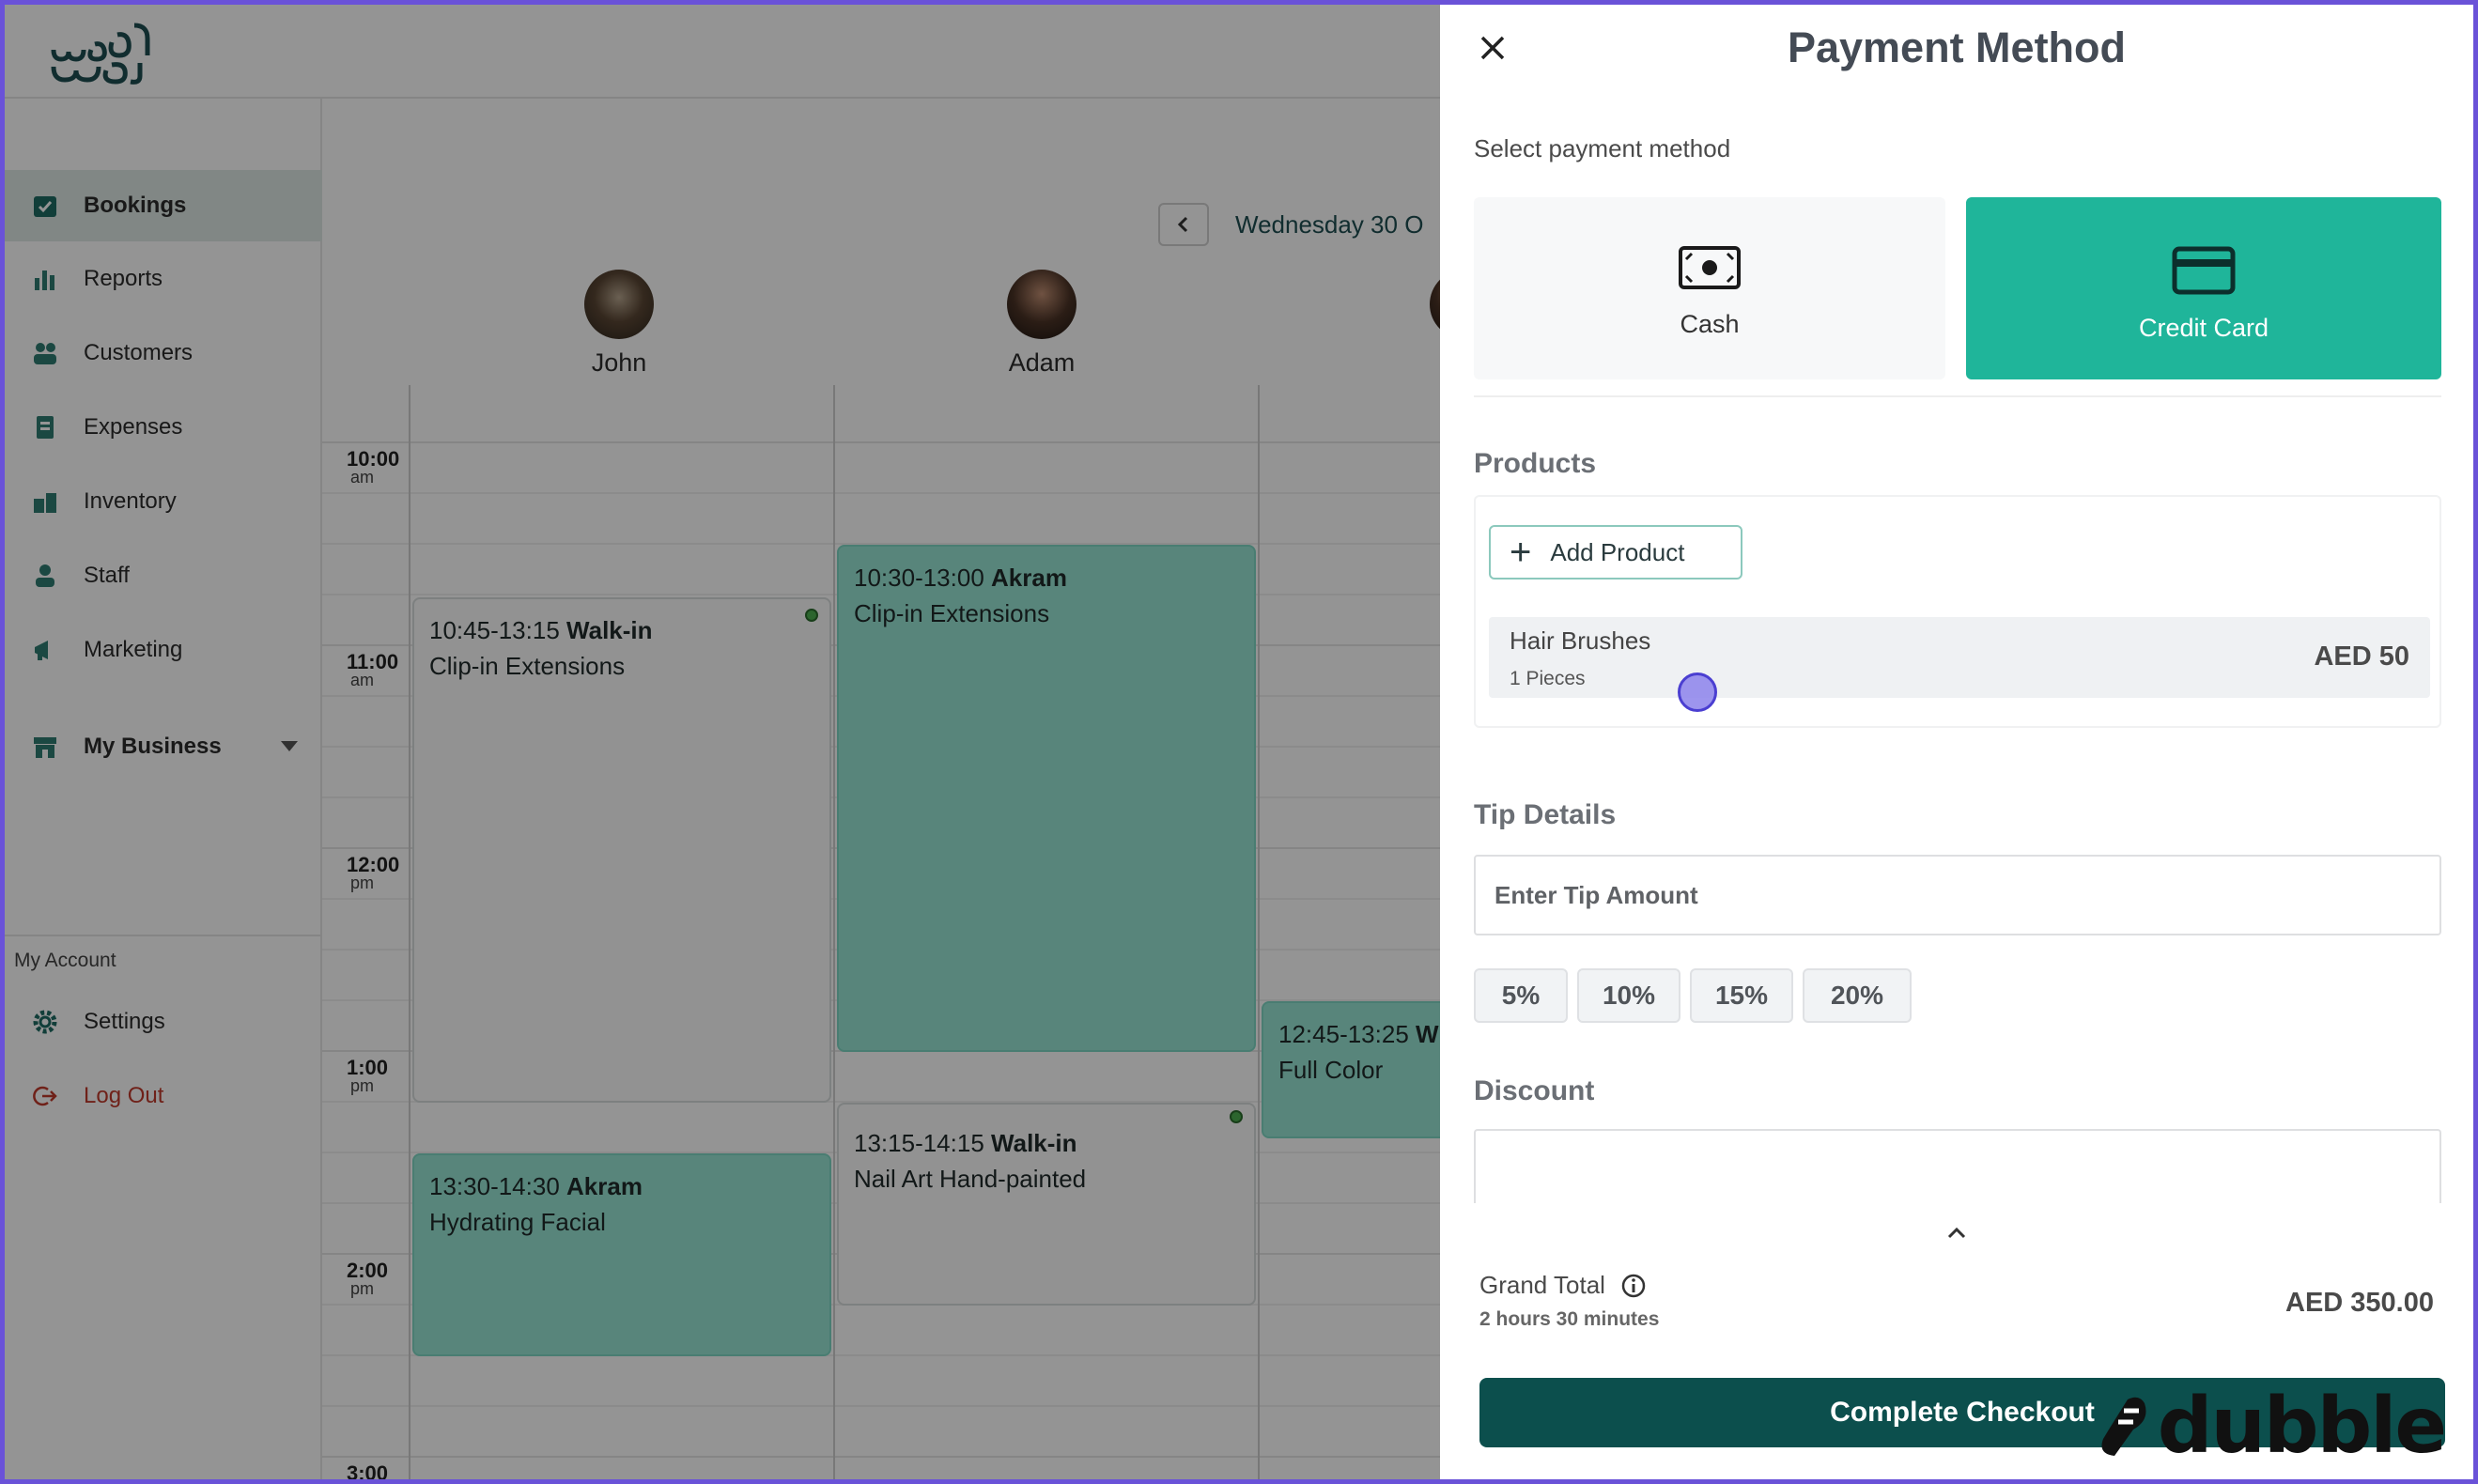  What do you see at coordinates (1957, 895) in the screenshot?
I see `tip-amount-input` at bounding box center [1957, 895].